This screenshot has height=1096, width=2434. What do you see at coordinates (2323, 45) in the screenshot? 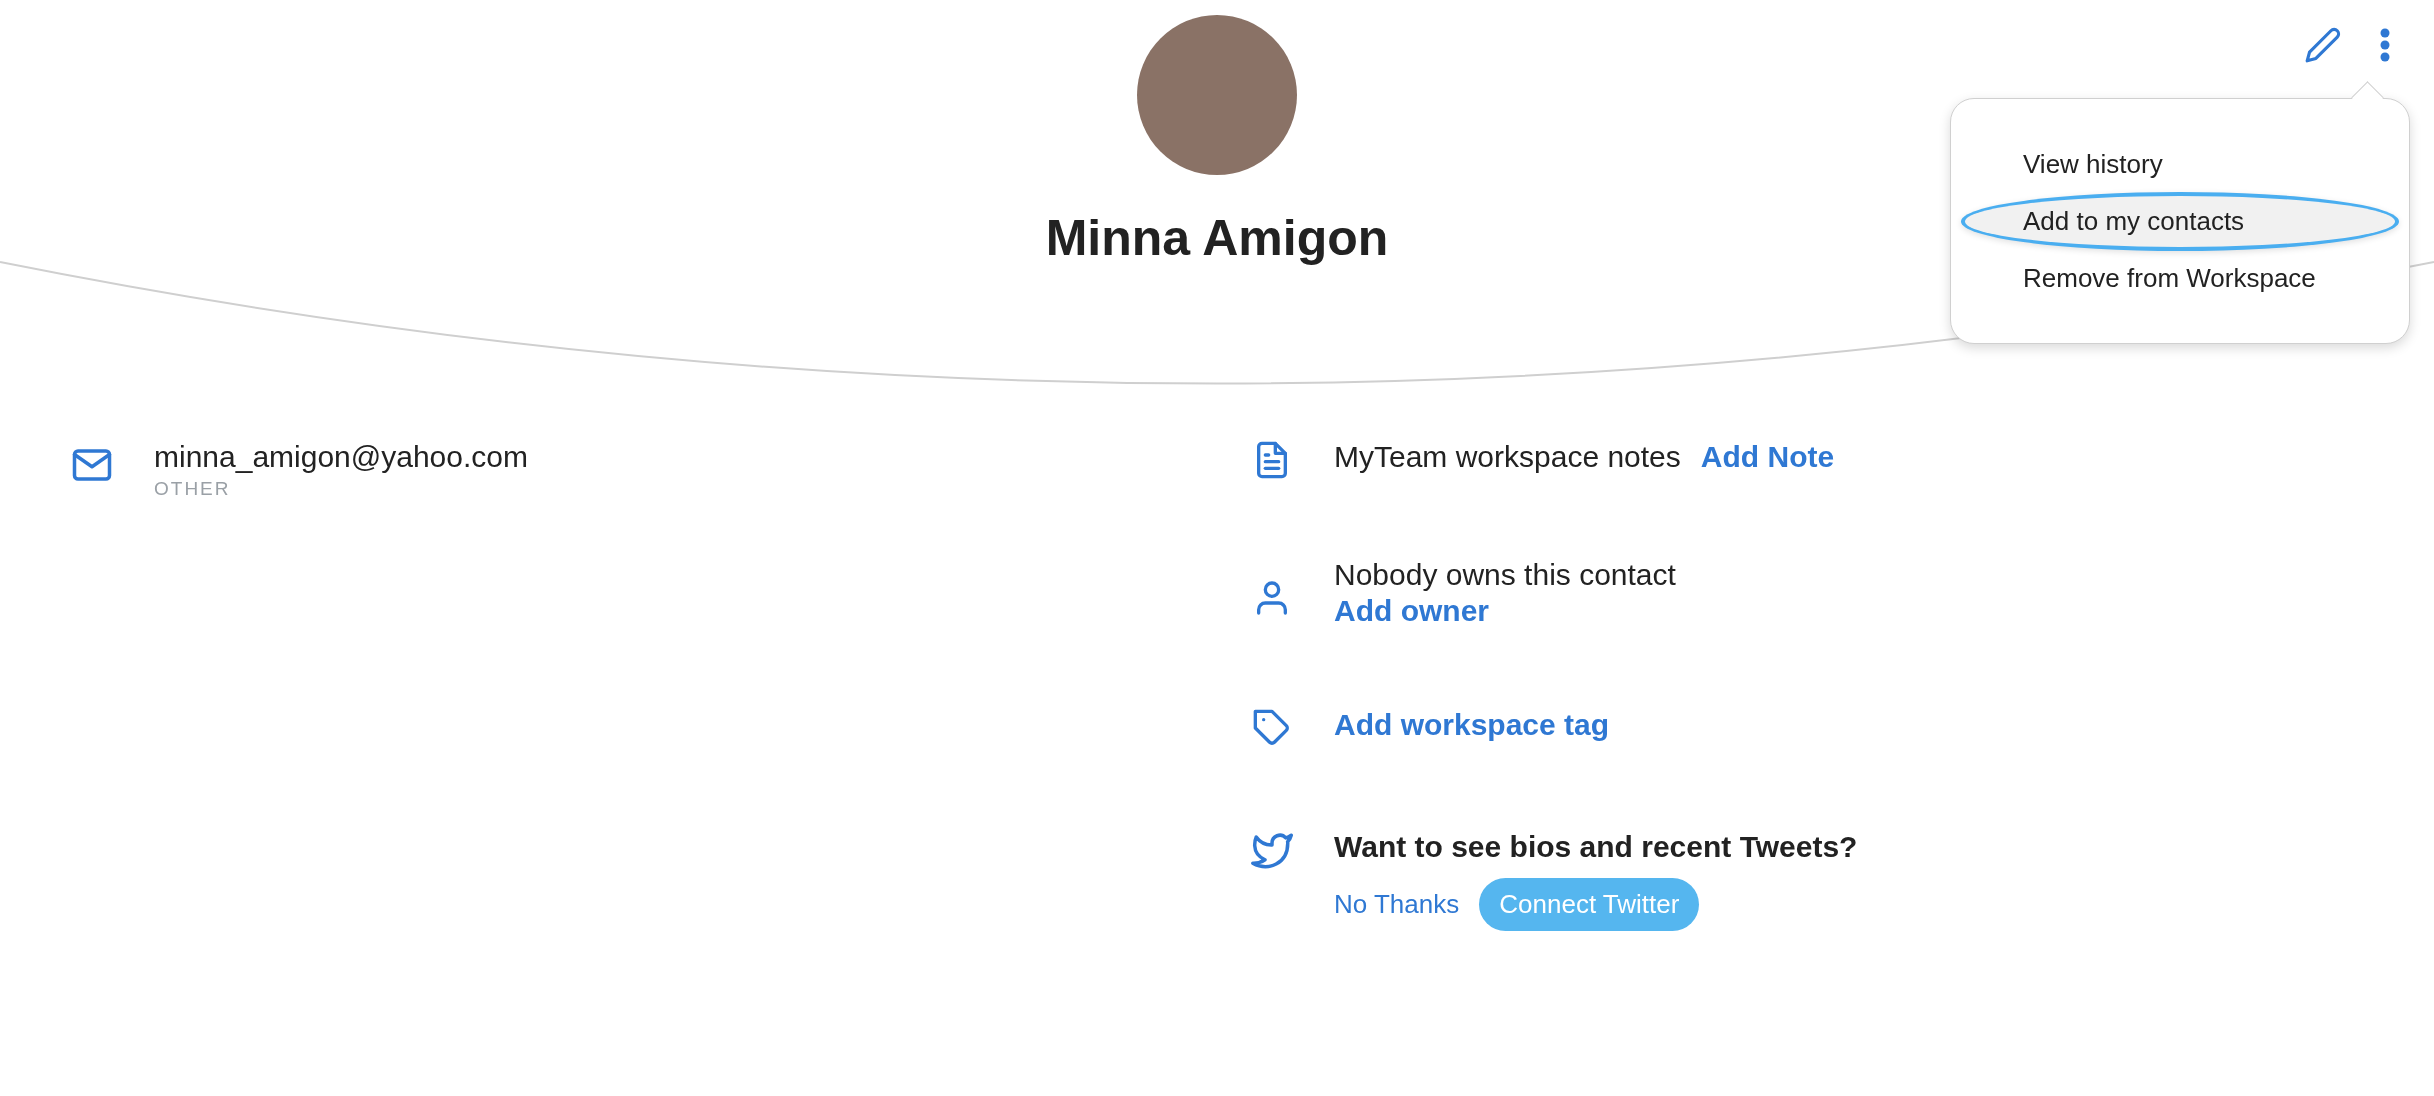
I see `pencil-icon` at bounding box center [2323, 45].